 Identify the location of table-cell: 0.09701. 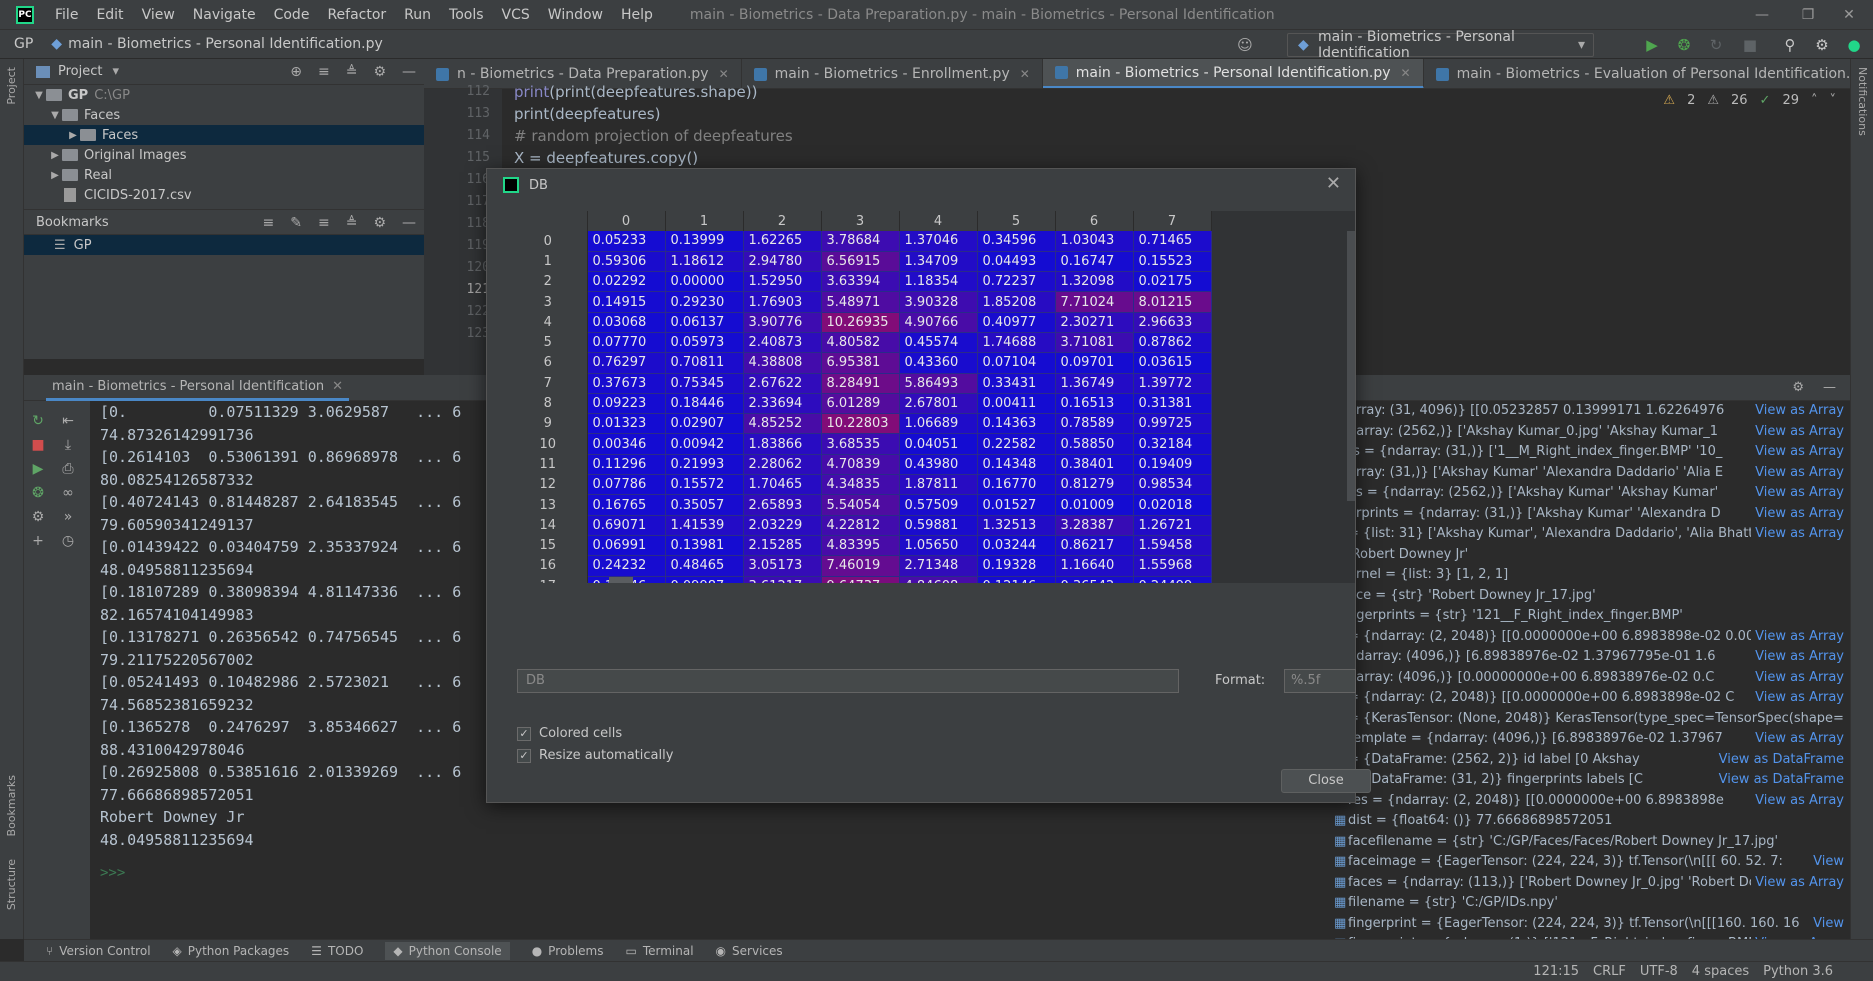
(1094, 363).